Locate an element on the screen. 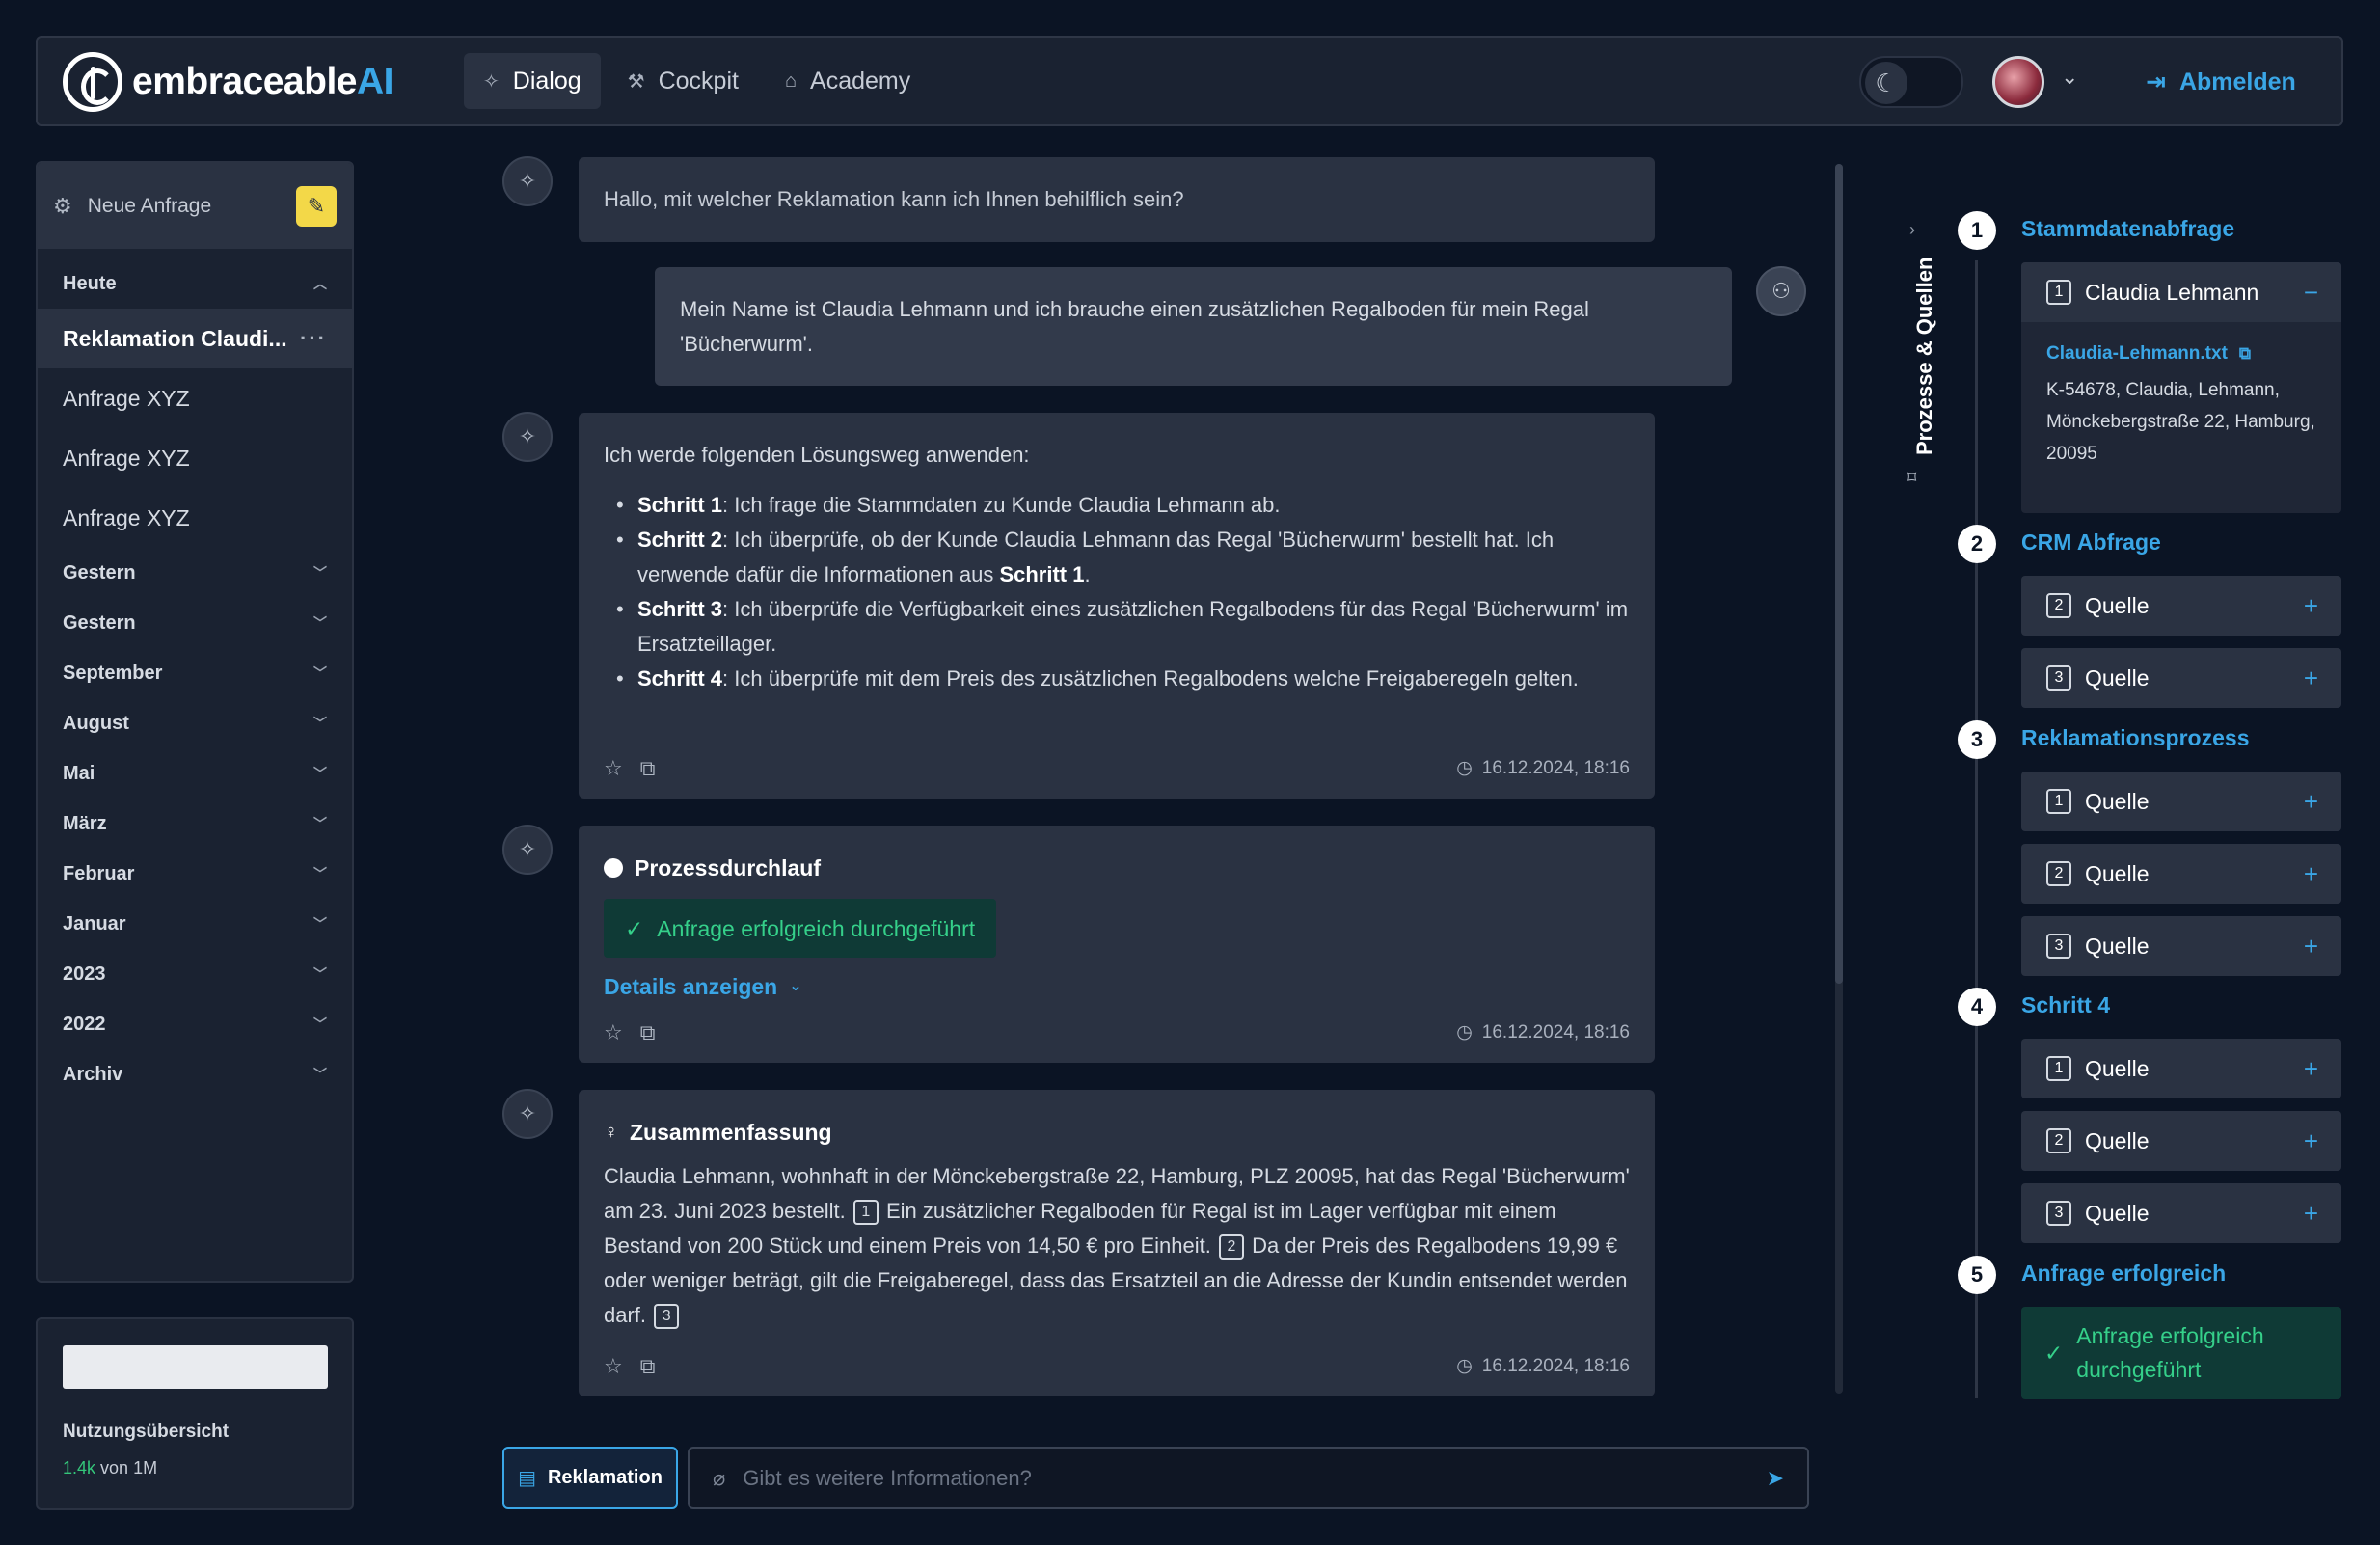  source-ref: 3 is located at coordinates (667, 1316).